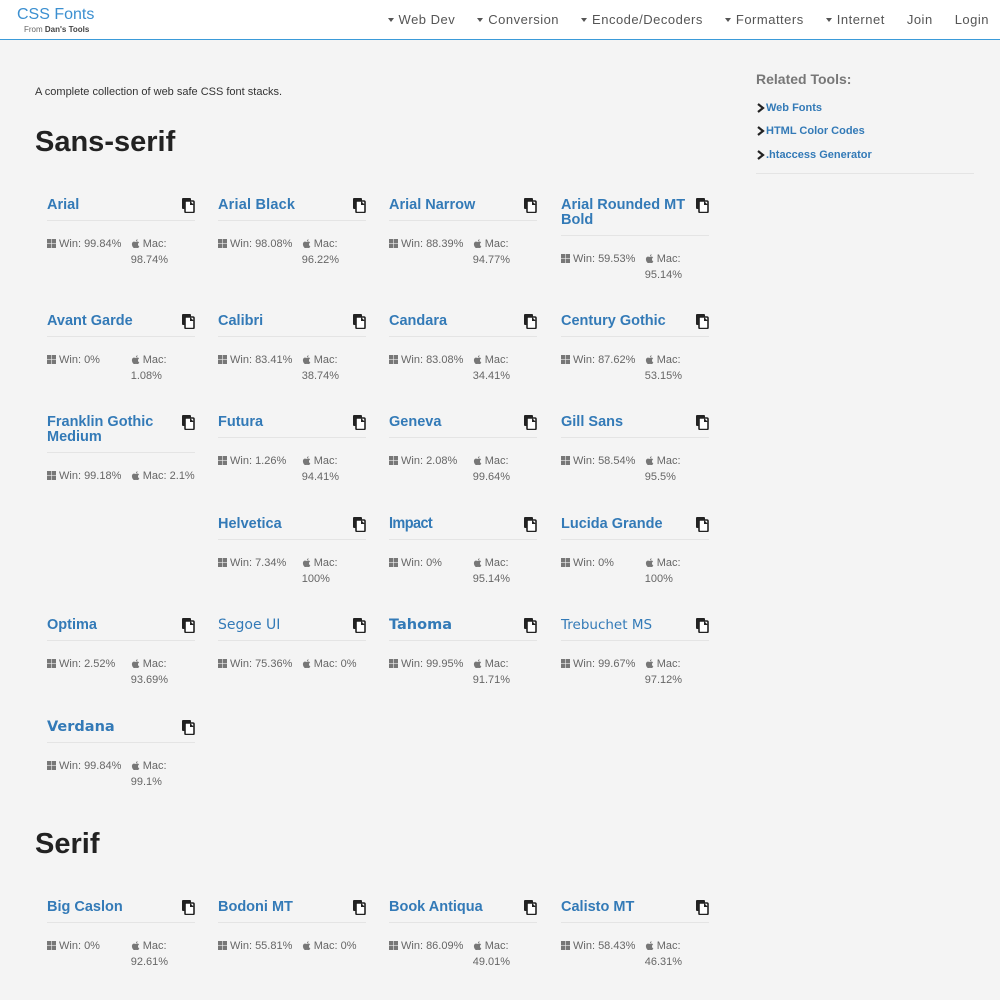  What do you see at coordinates (112, 321) in the screenshot?
I see `font-name-link: Avant Garde` at bounding box center [112, 321].